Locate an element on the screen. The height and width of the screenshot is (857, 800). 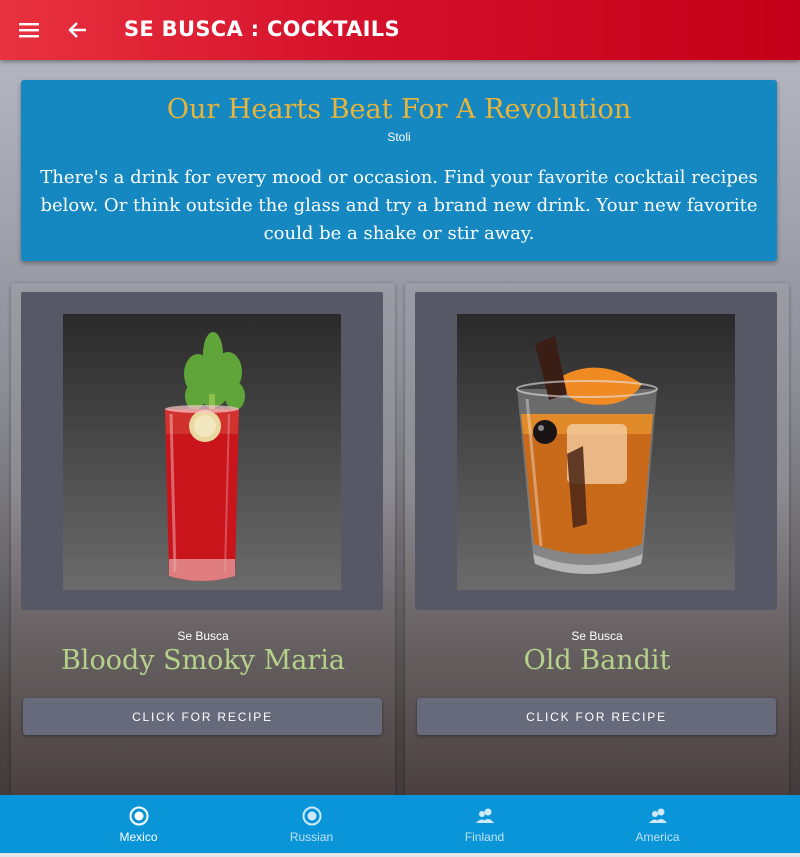
nav-tab-america: America is located at coordinates (657, 824).